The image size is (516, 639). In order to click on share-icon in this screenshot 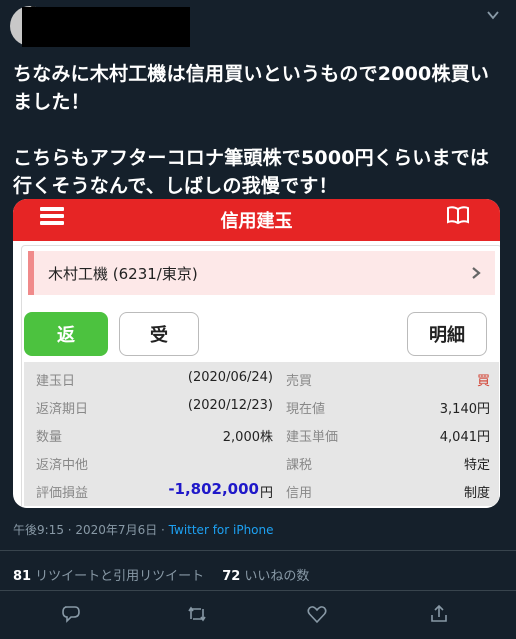, I will do `click(439, 614)`.